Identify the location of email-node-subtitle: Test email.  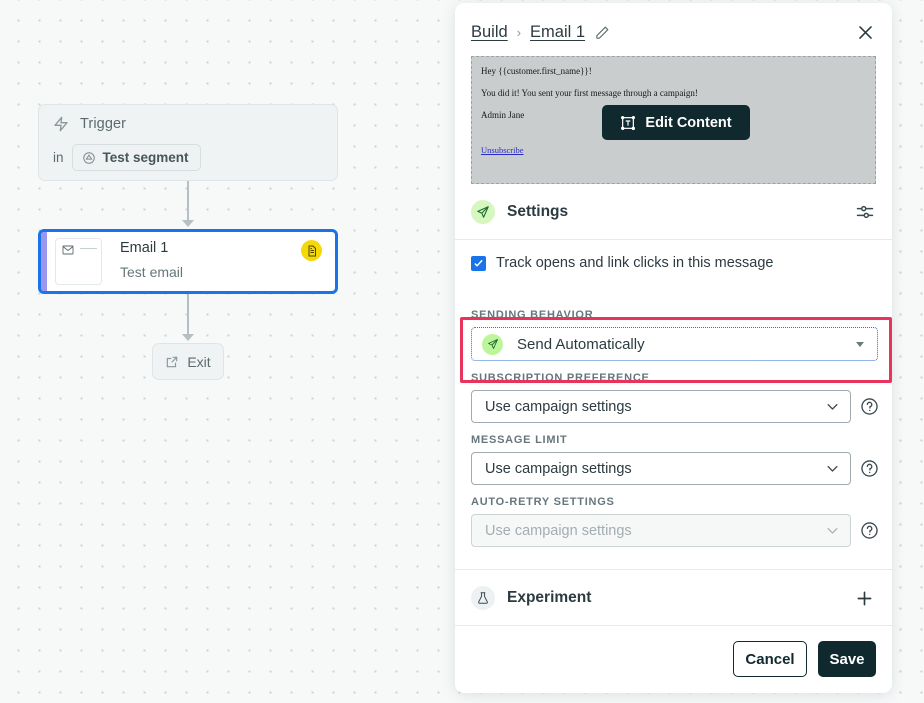
(152, 272).